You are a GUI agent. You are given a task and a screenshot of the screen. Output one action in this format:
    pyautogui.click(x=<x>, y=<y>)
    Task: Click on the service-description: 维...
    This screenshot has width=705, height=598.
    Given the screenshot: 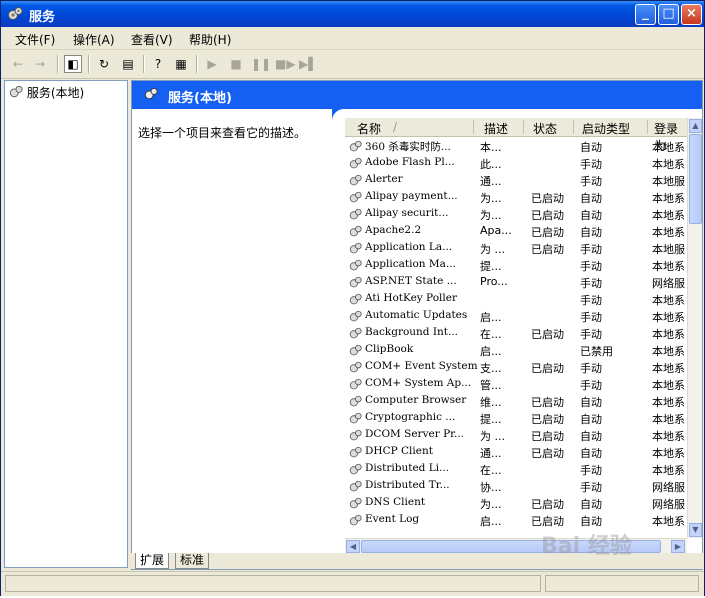 What is the action you would take?
    pyautogui.click(x=491, y=402)
    